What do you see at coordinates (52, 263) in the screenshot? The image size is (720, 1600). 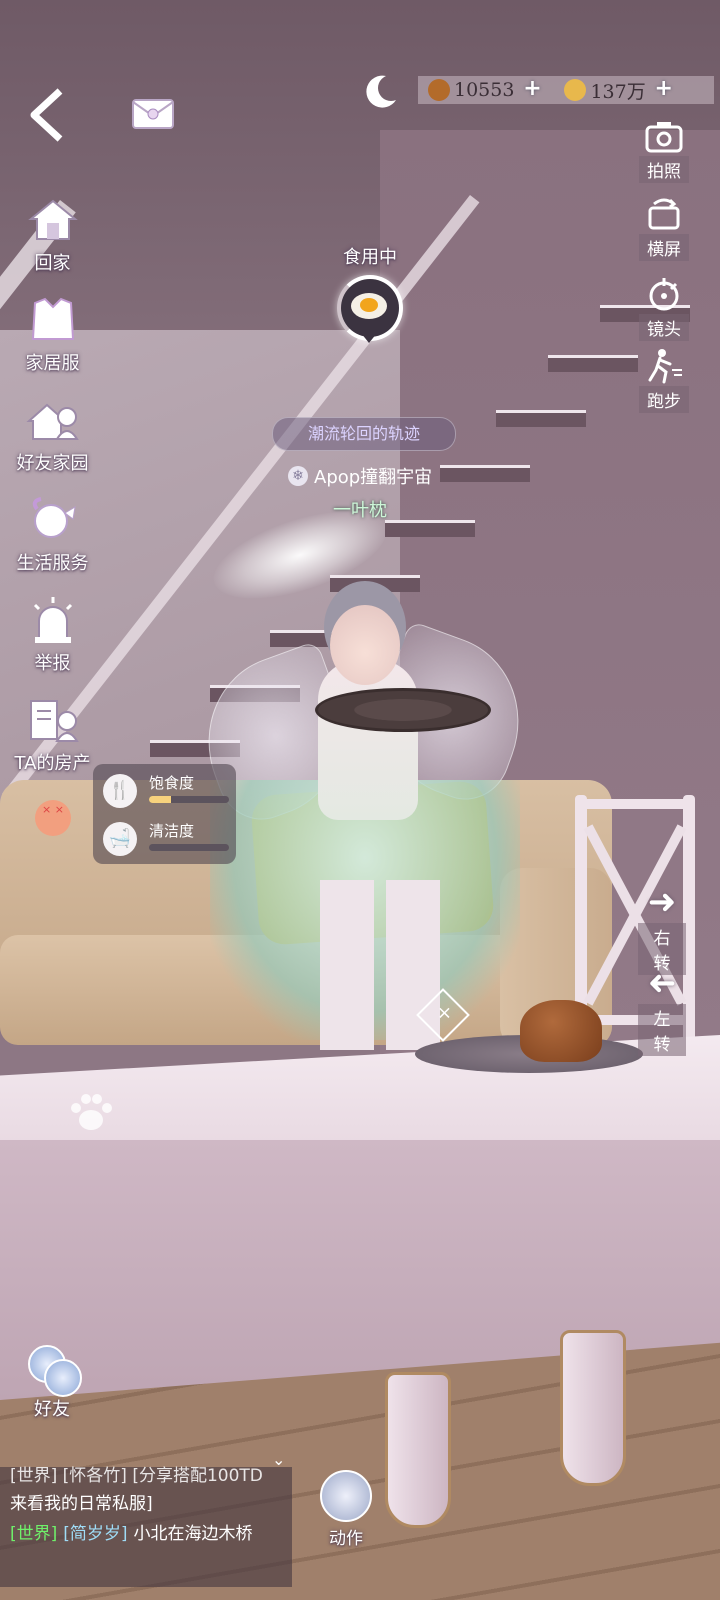 I see `menu-label: 回家` at bounding box center [52, 263].